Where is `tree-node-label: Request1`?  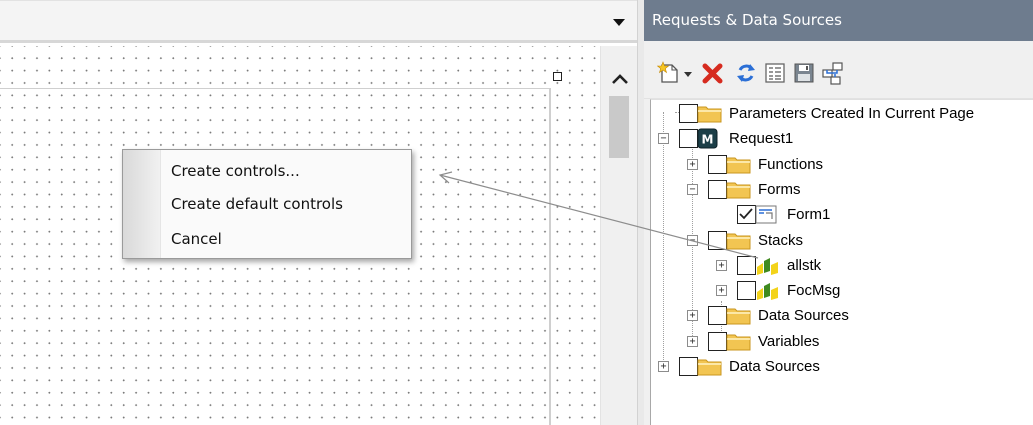
tree-node-label: Request1 is located at coordinates (761, 139).